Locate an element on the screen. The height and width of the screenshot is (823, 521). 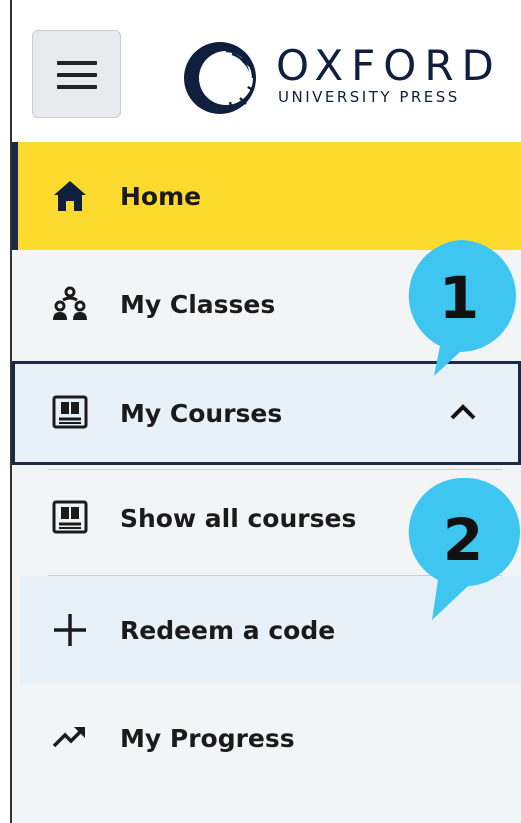
chevron-up-icon is located at coordinates (463, 412).